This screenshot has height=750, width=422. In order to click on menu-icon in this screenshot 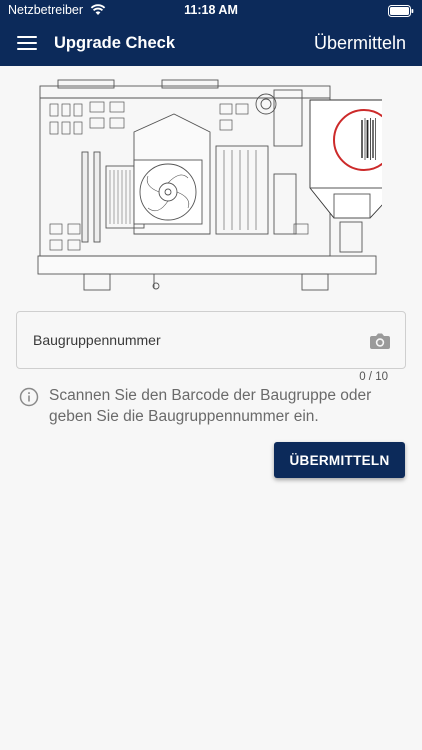, I will do `click(27, 43)`.